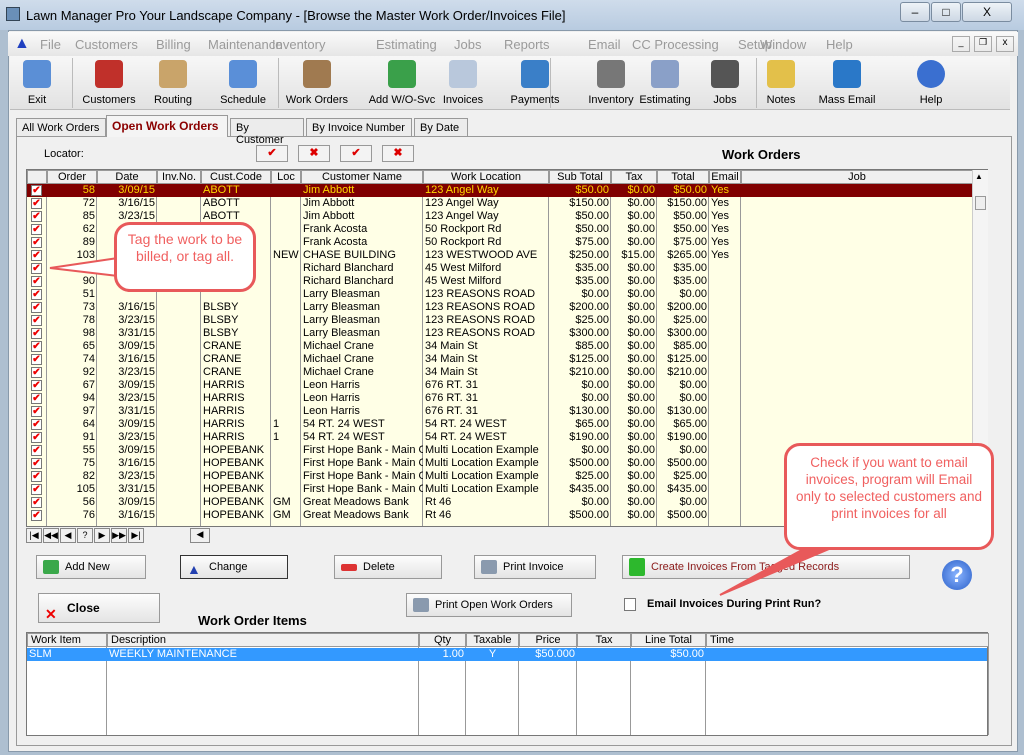 This screenshot has width=1024, height=755. I want to click on callout-tag-pointer, so click(84, 267).